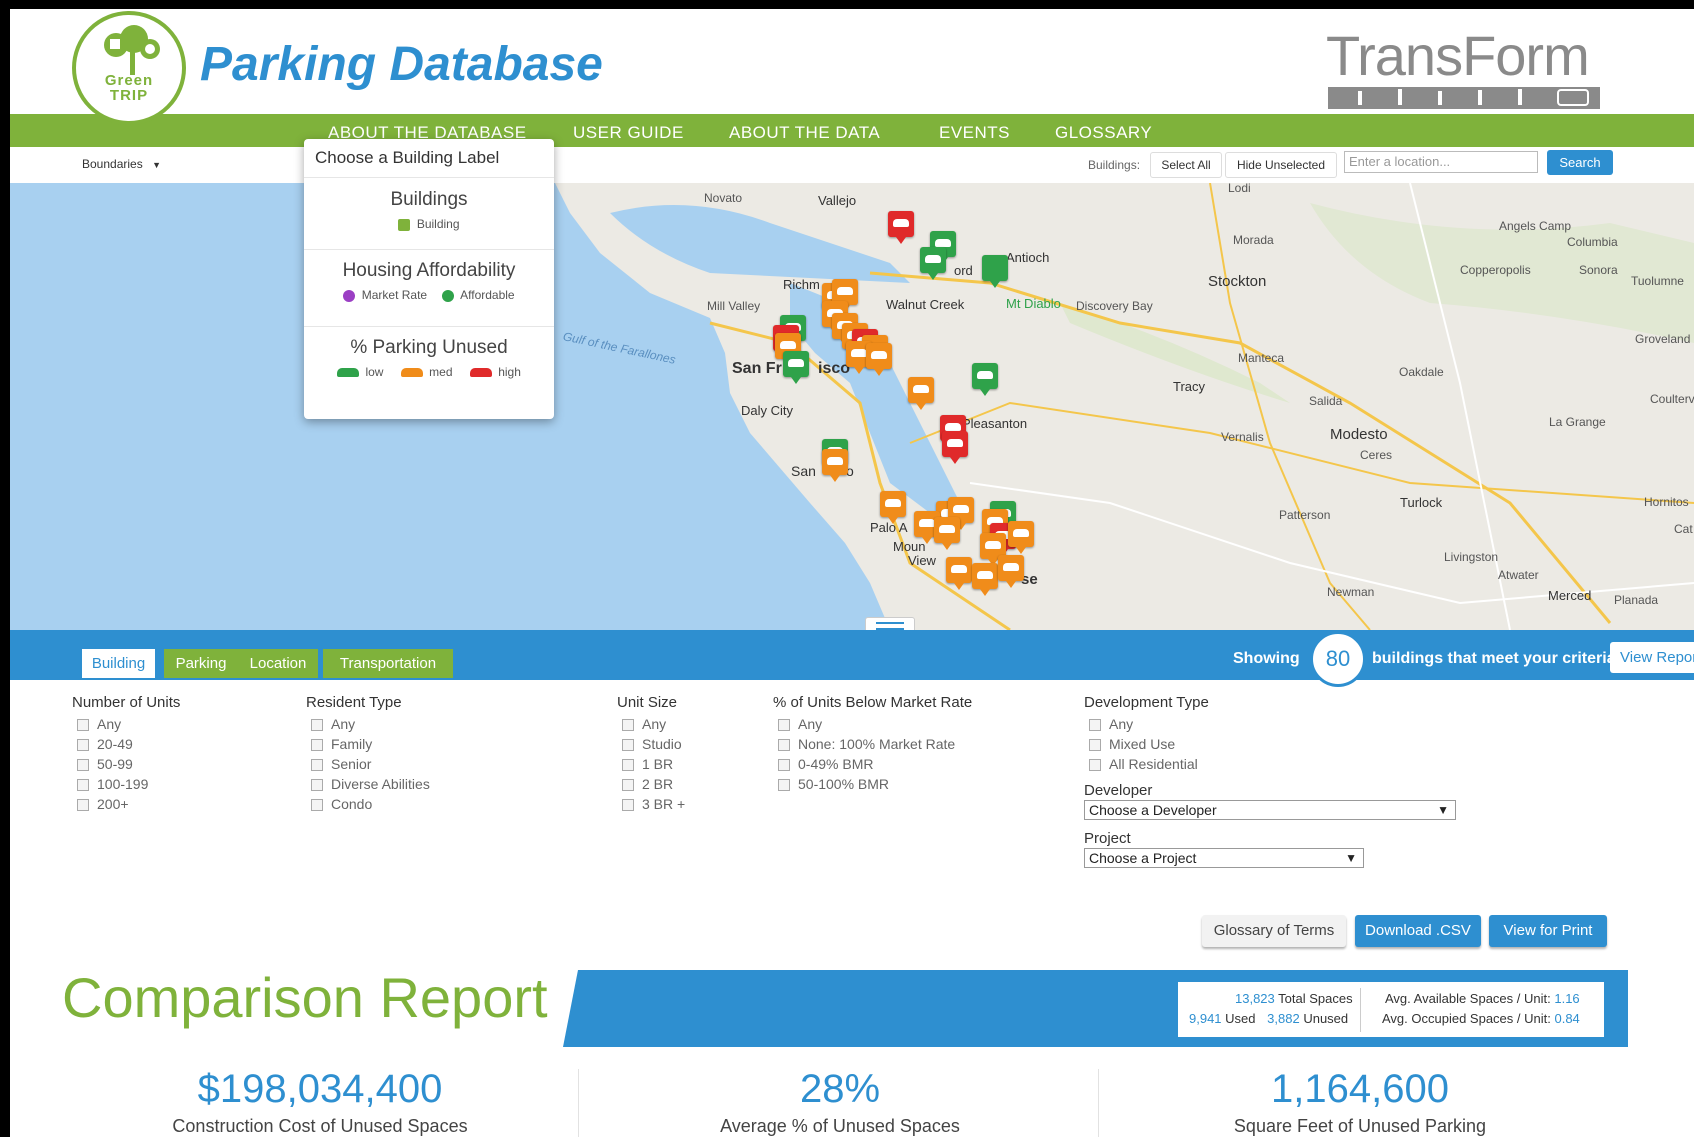 The width and height of the screenshot is (1694, 1137). I want to click on used-spaces-value: 9,941, so click(1205, 1018).